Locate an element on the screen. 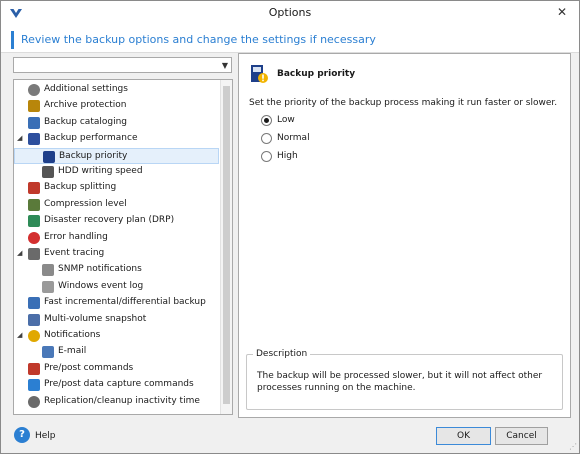 The height and width of the screenshot is (454, 580). radio-label: Low is located at coordinates (286, 120).